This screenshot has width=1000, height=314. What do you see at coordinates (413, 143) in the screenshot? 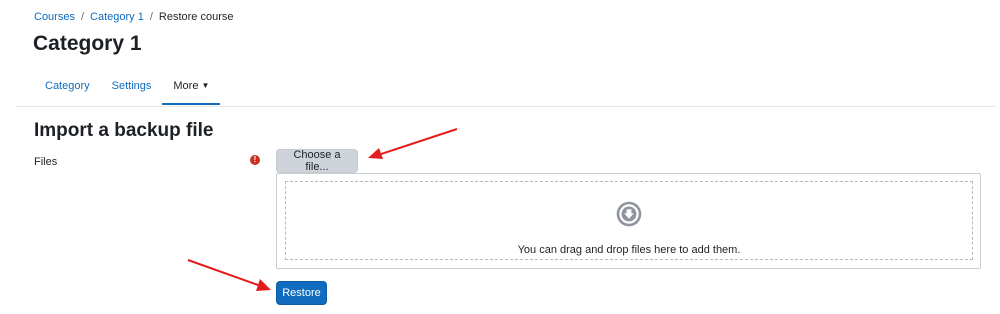
I see `annotation-arrow-choose-file` at bounding box center [413, 143].